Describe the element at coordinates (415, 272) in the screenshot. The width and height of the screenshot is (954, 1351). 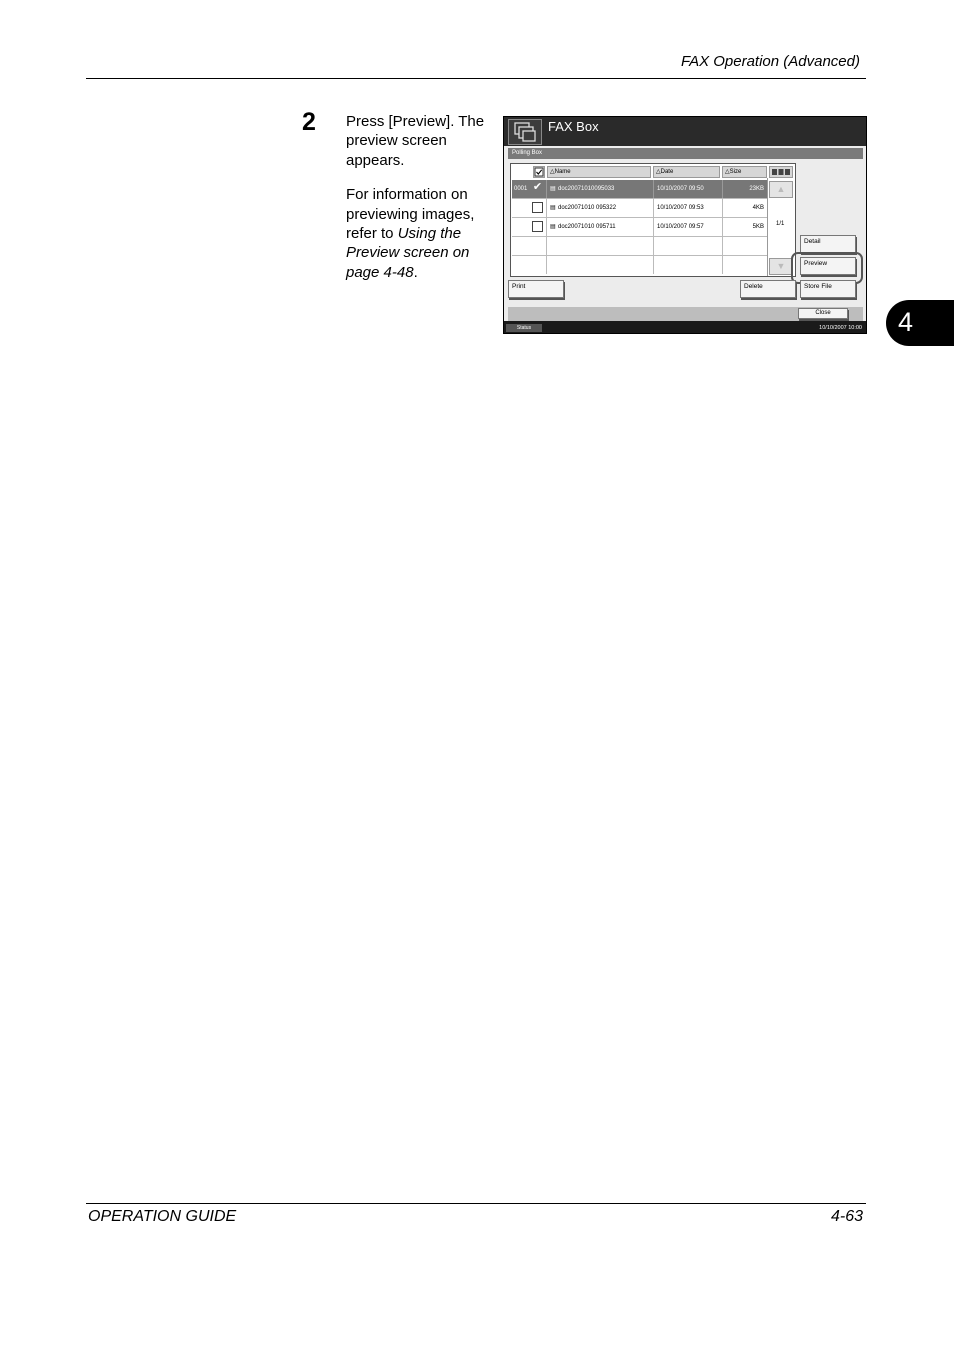
I see `reference-suffix: .` at that location.